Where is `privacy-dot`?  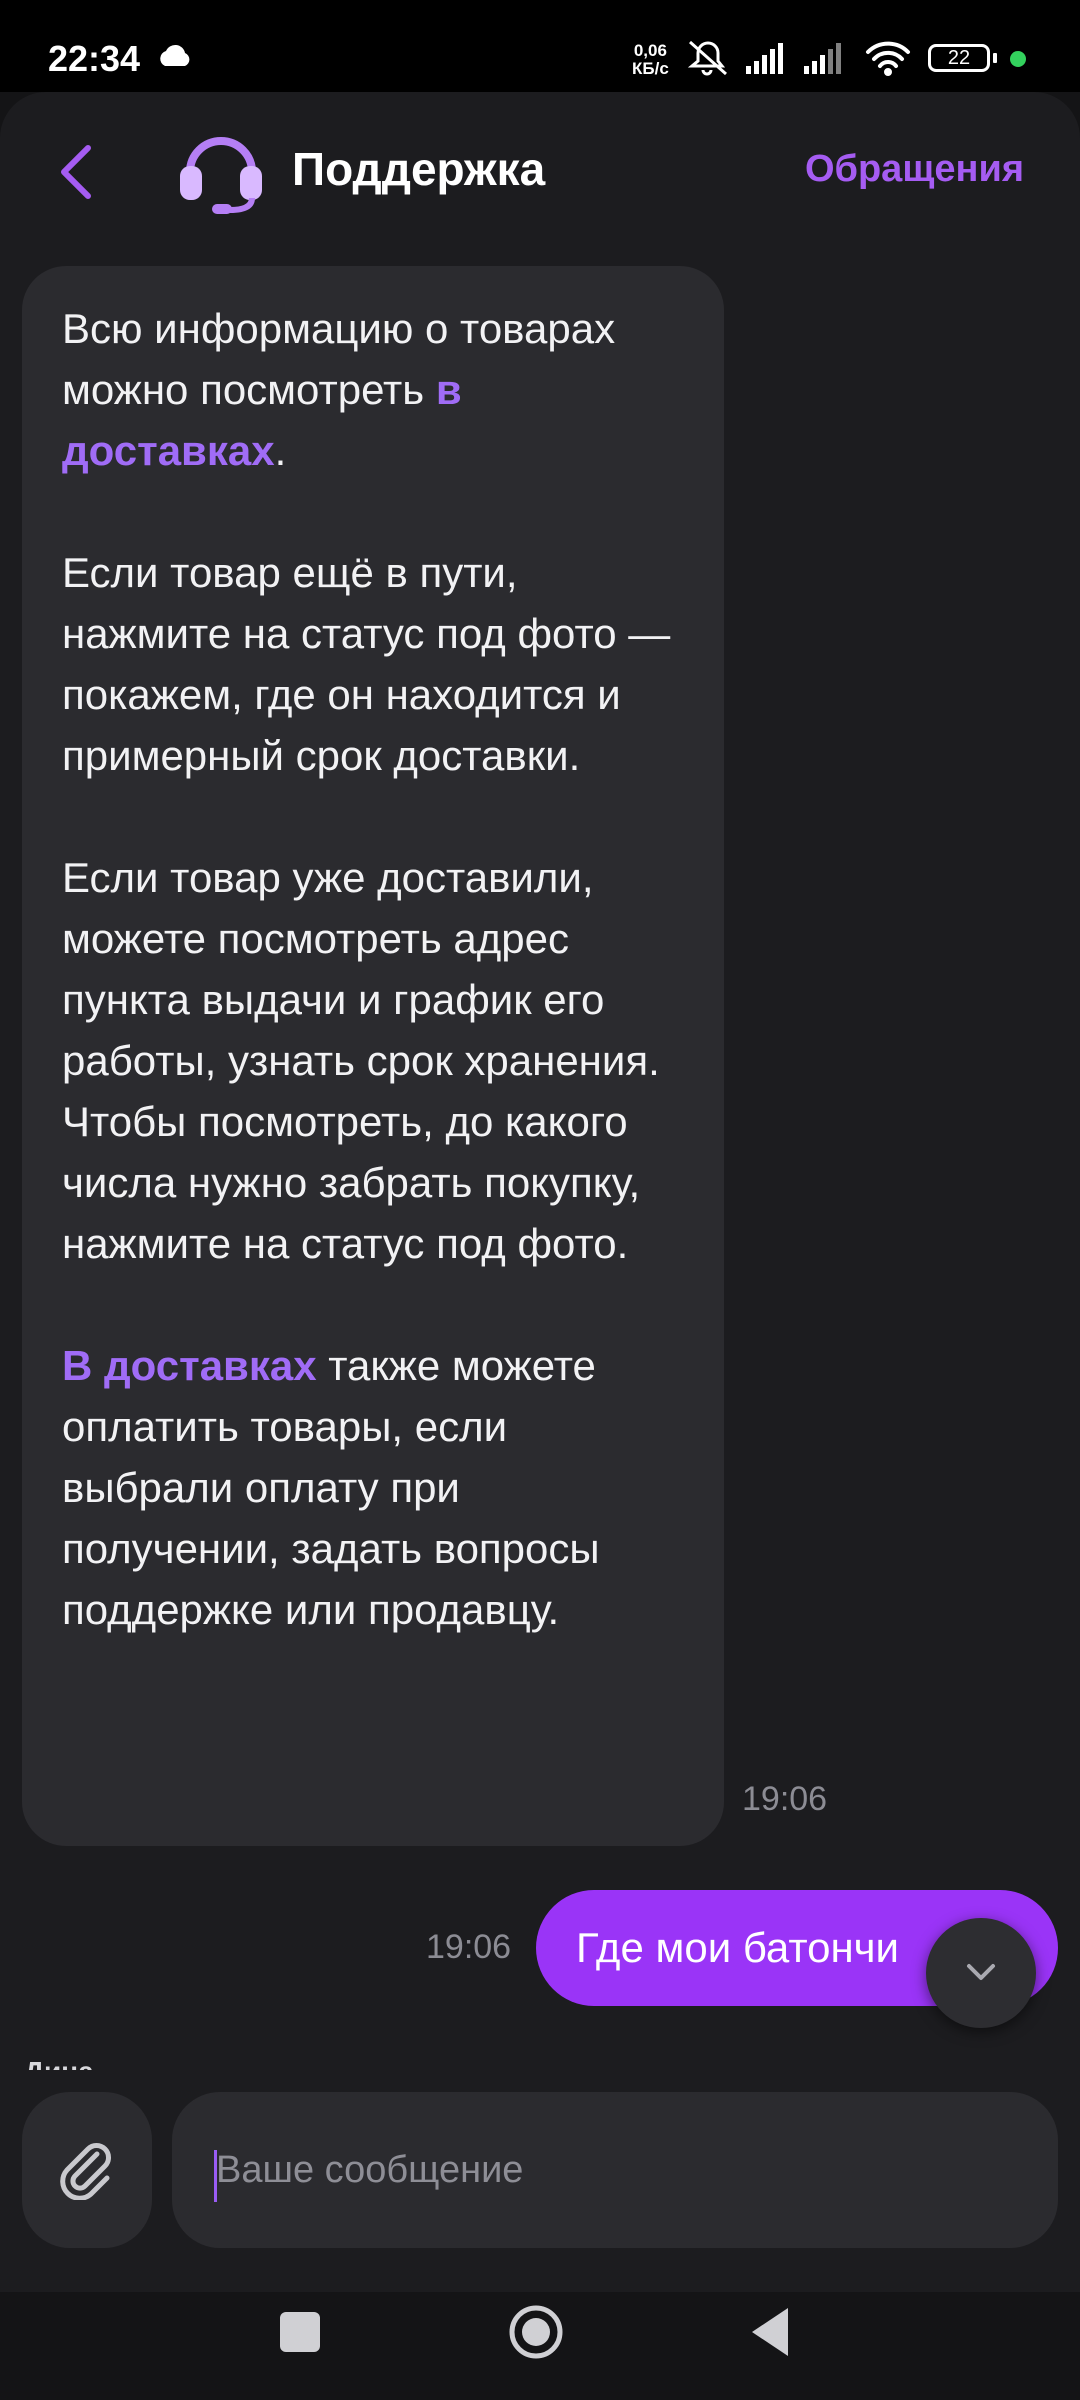 privacy-dot is located at coordinates (1018, 59).